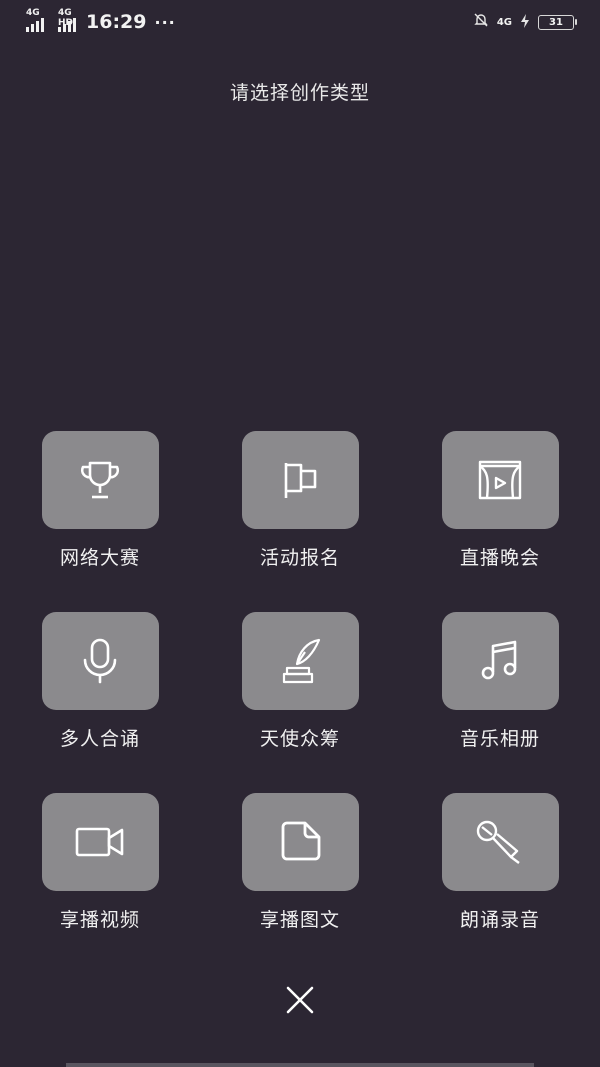  I want to click on trophy-icon, so click(100, 480).